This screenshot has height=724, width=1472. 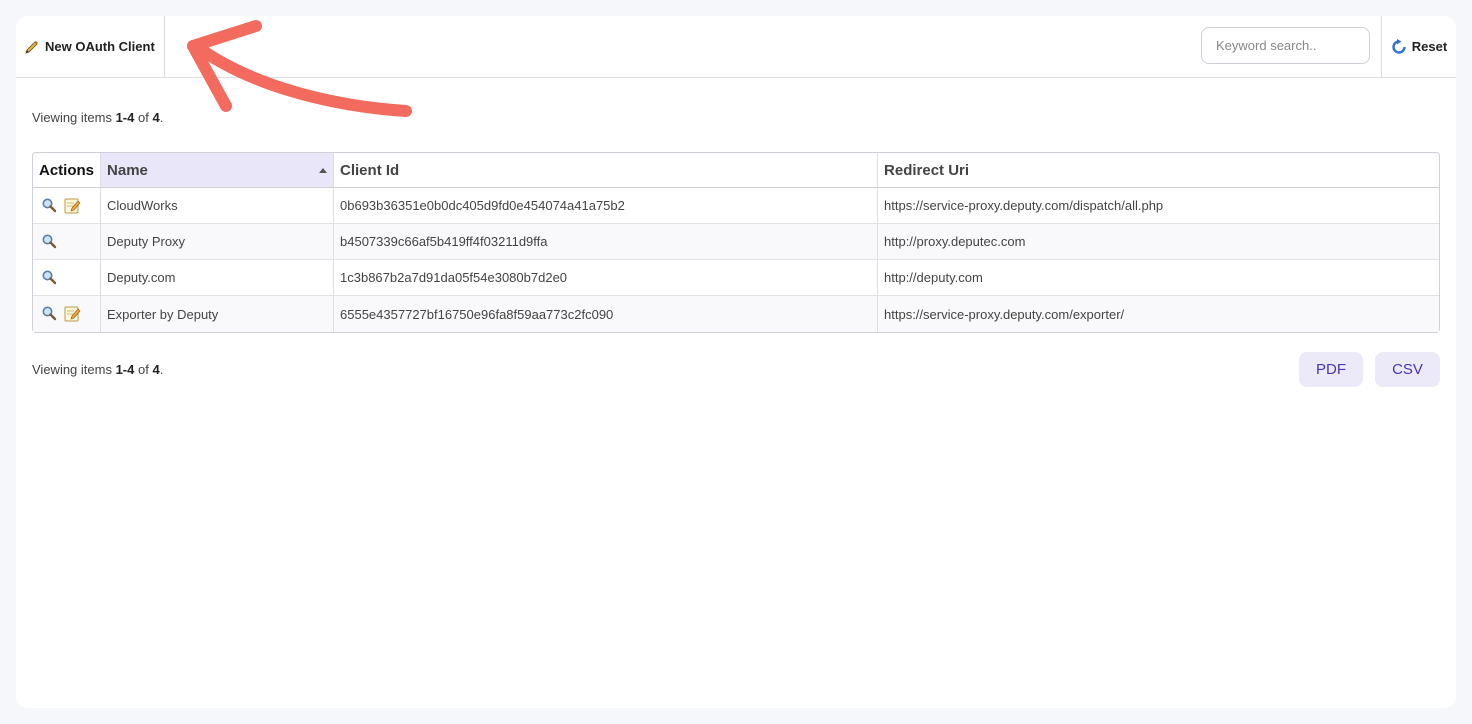 What do you see at coordinates (218, 242) in the screenshot?
I see `row-name: Deputy Proxy` at bounding box center [218, 242].